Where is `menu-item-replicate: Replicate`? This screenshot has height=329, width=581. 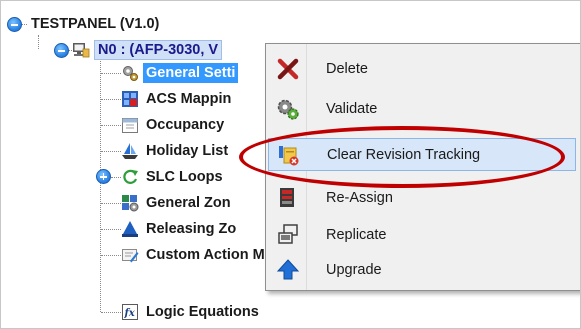
menu-item-replicate: Replicate is located at coordinates (422, 234).